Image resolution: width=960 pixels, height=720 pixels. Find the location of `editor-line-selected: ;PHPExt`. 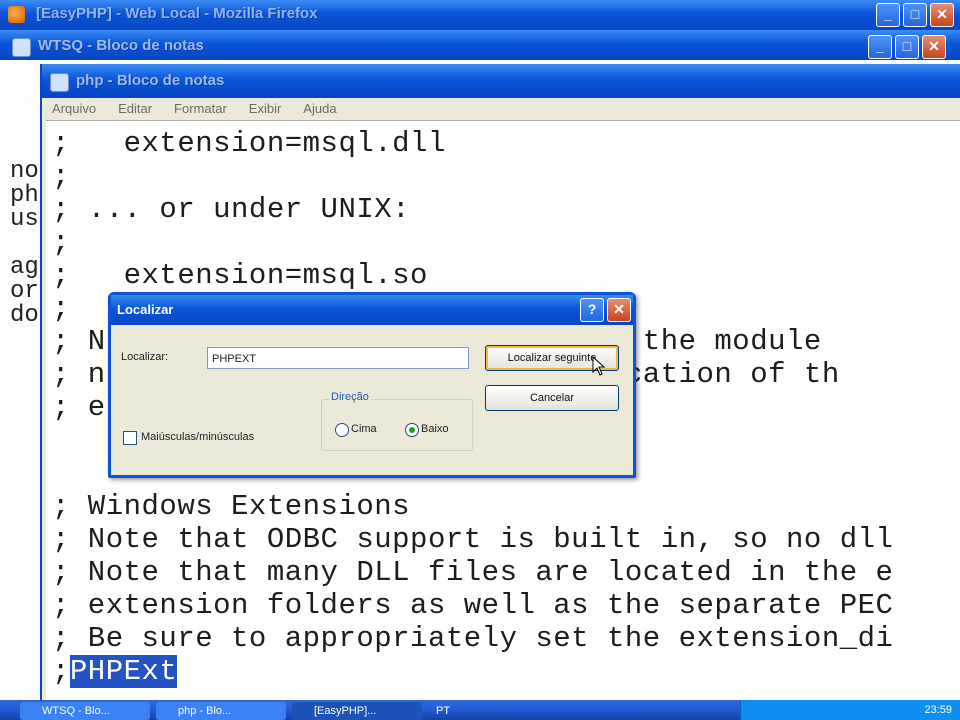

editor-line-selected: ;PHPExt is located at coordinates (115, 671).